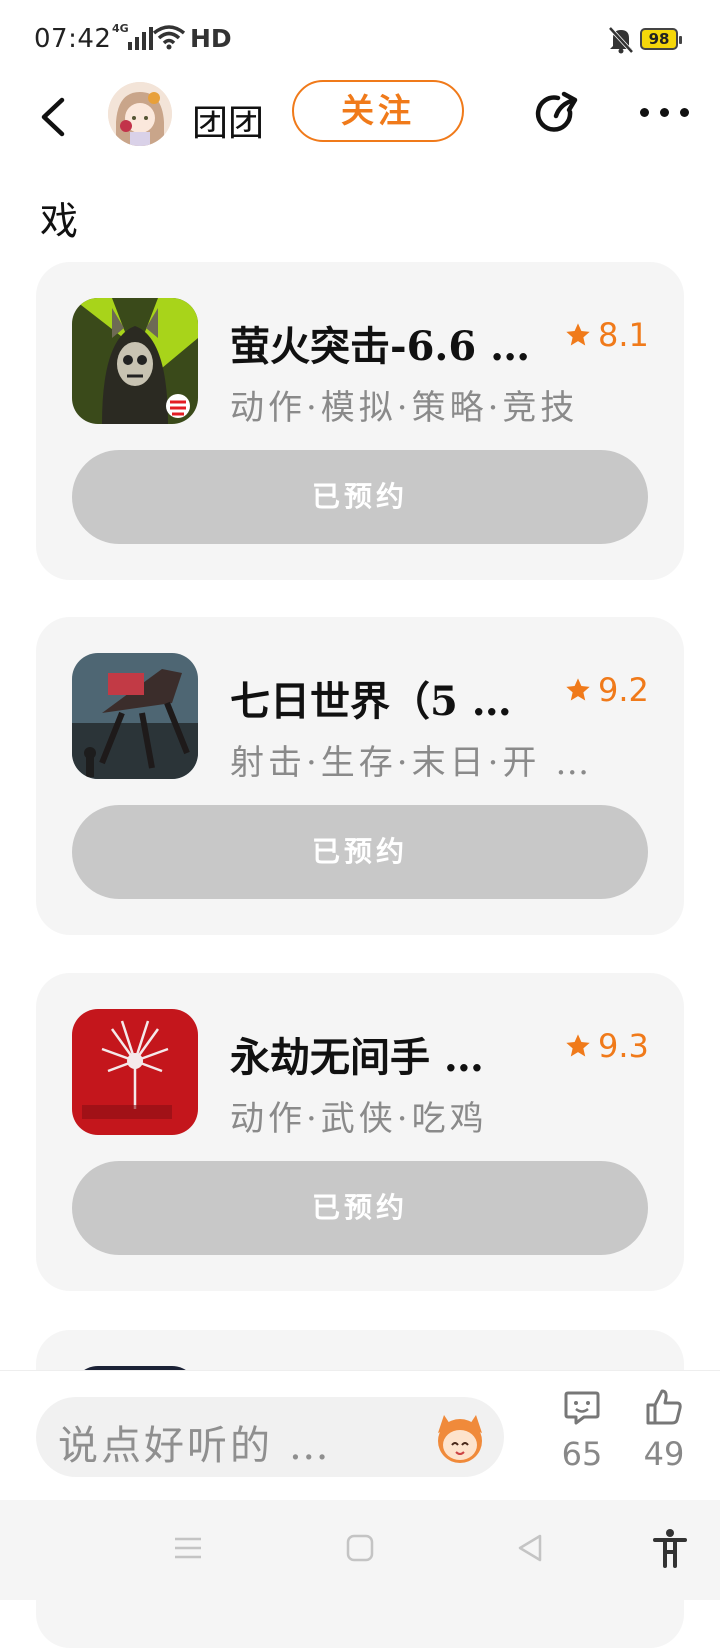  Describe the element at coordinates (623, 1046) in the screenshot. I see `rating-value: 9.3` at that location.